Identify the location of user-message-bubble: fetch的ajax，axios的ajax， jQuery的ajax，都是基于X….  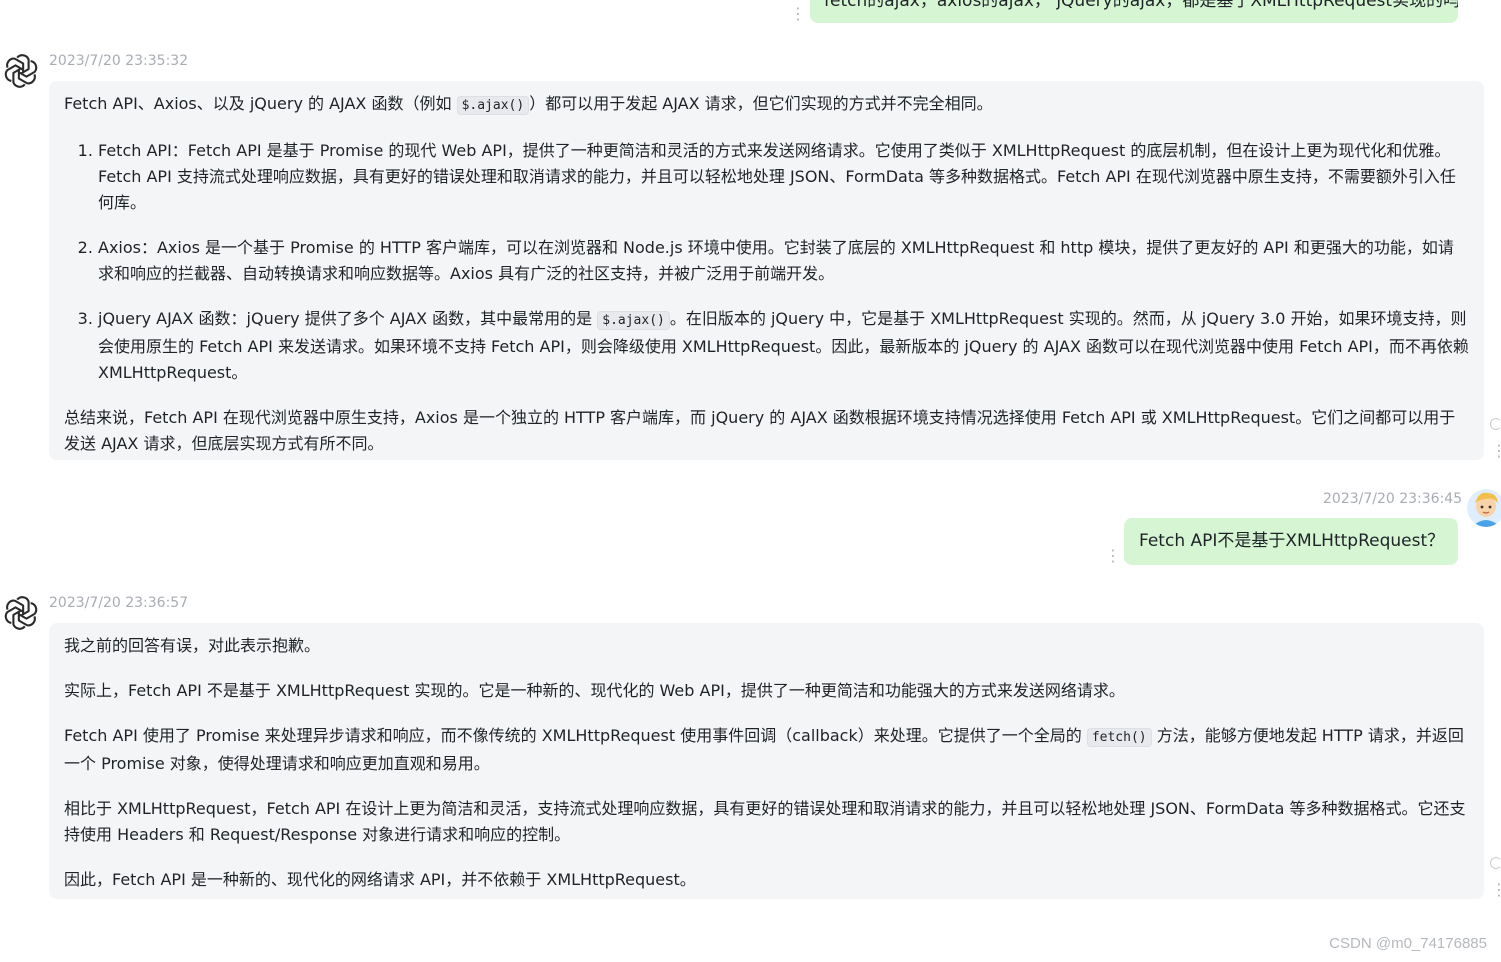
(1134, 11).